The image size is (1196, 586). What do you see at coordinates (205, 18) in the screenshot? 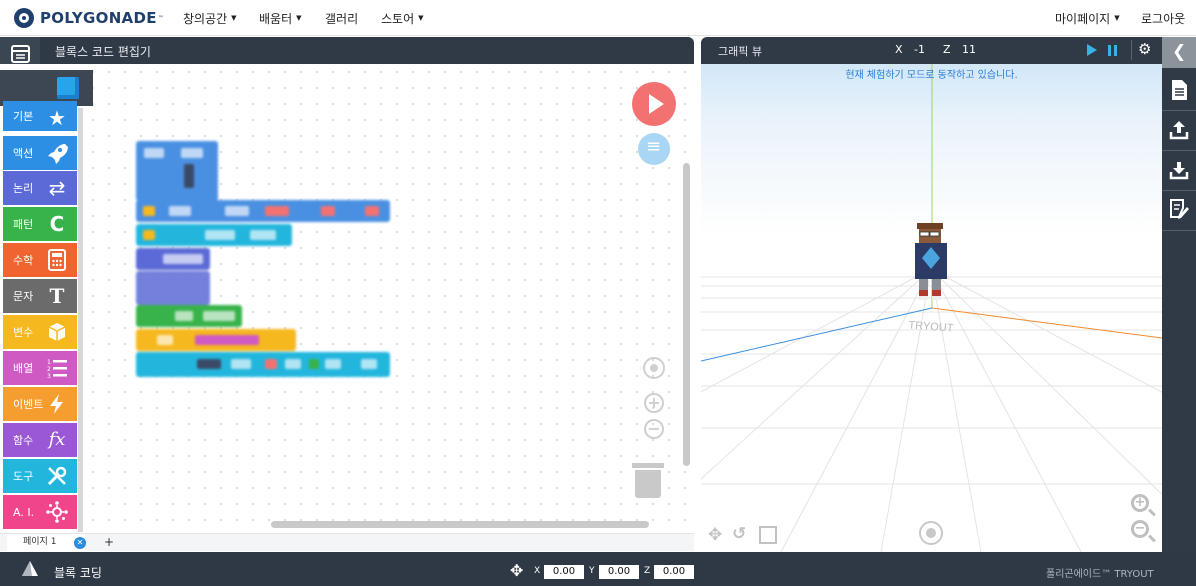
I see `nav-menu-label: 창의공간` at bounding box center [205, 18].